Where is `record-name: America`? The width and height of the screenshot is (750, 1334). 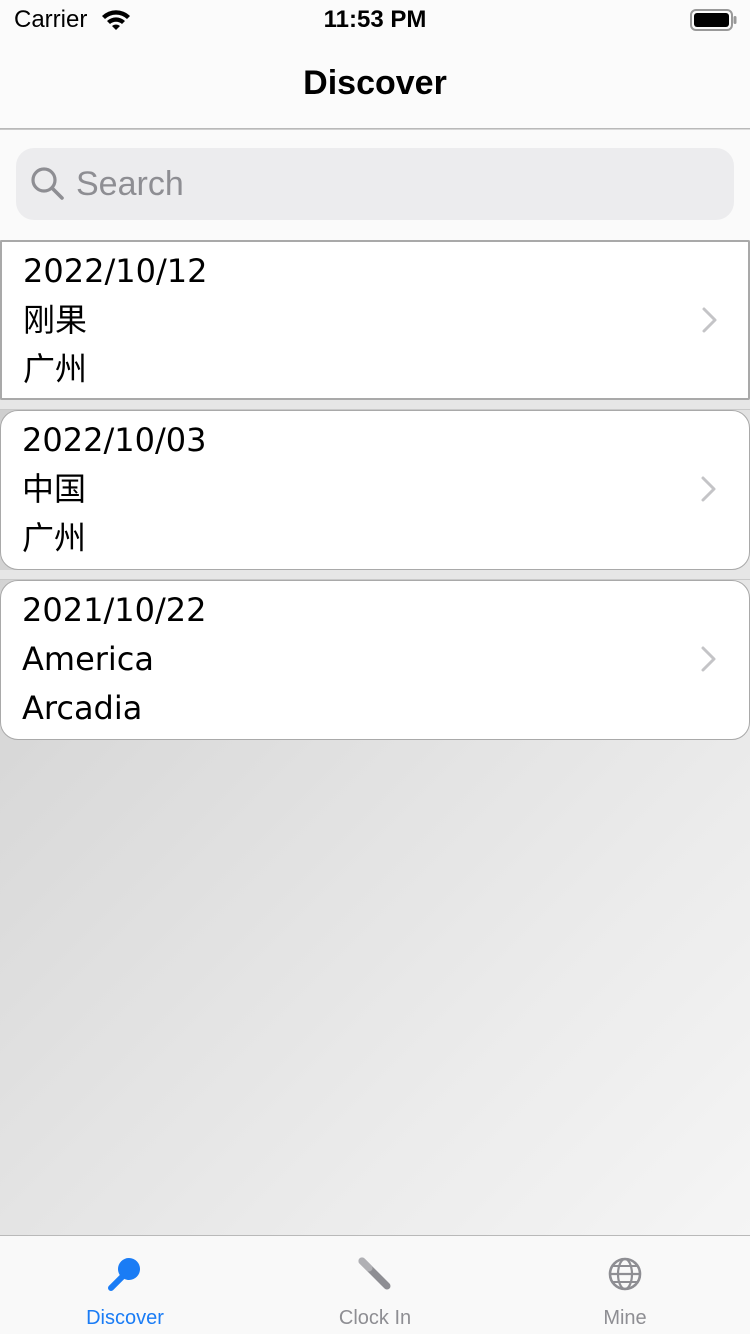
record-name: America is located at coordinates (88, 659).